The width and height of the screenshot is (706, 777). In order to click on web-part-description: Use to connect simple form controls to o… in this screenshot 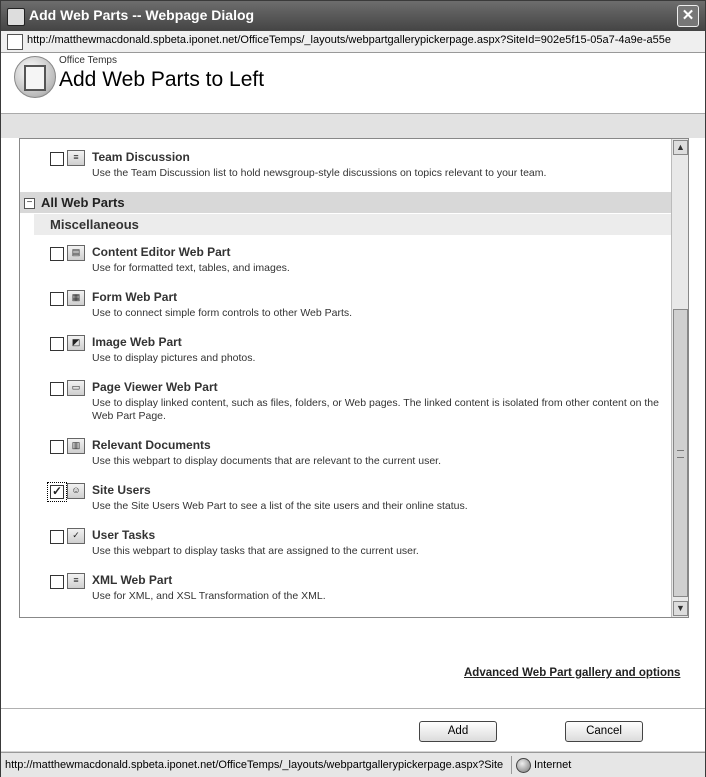, I will do `click(222, 313)`.